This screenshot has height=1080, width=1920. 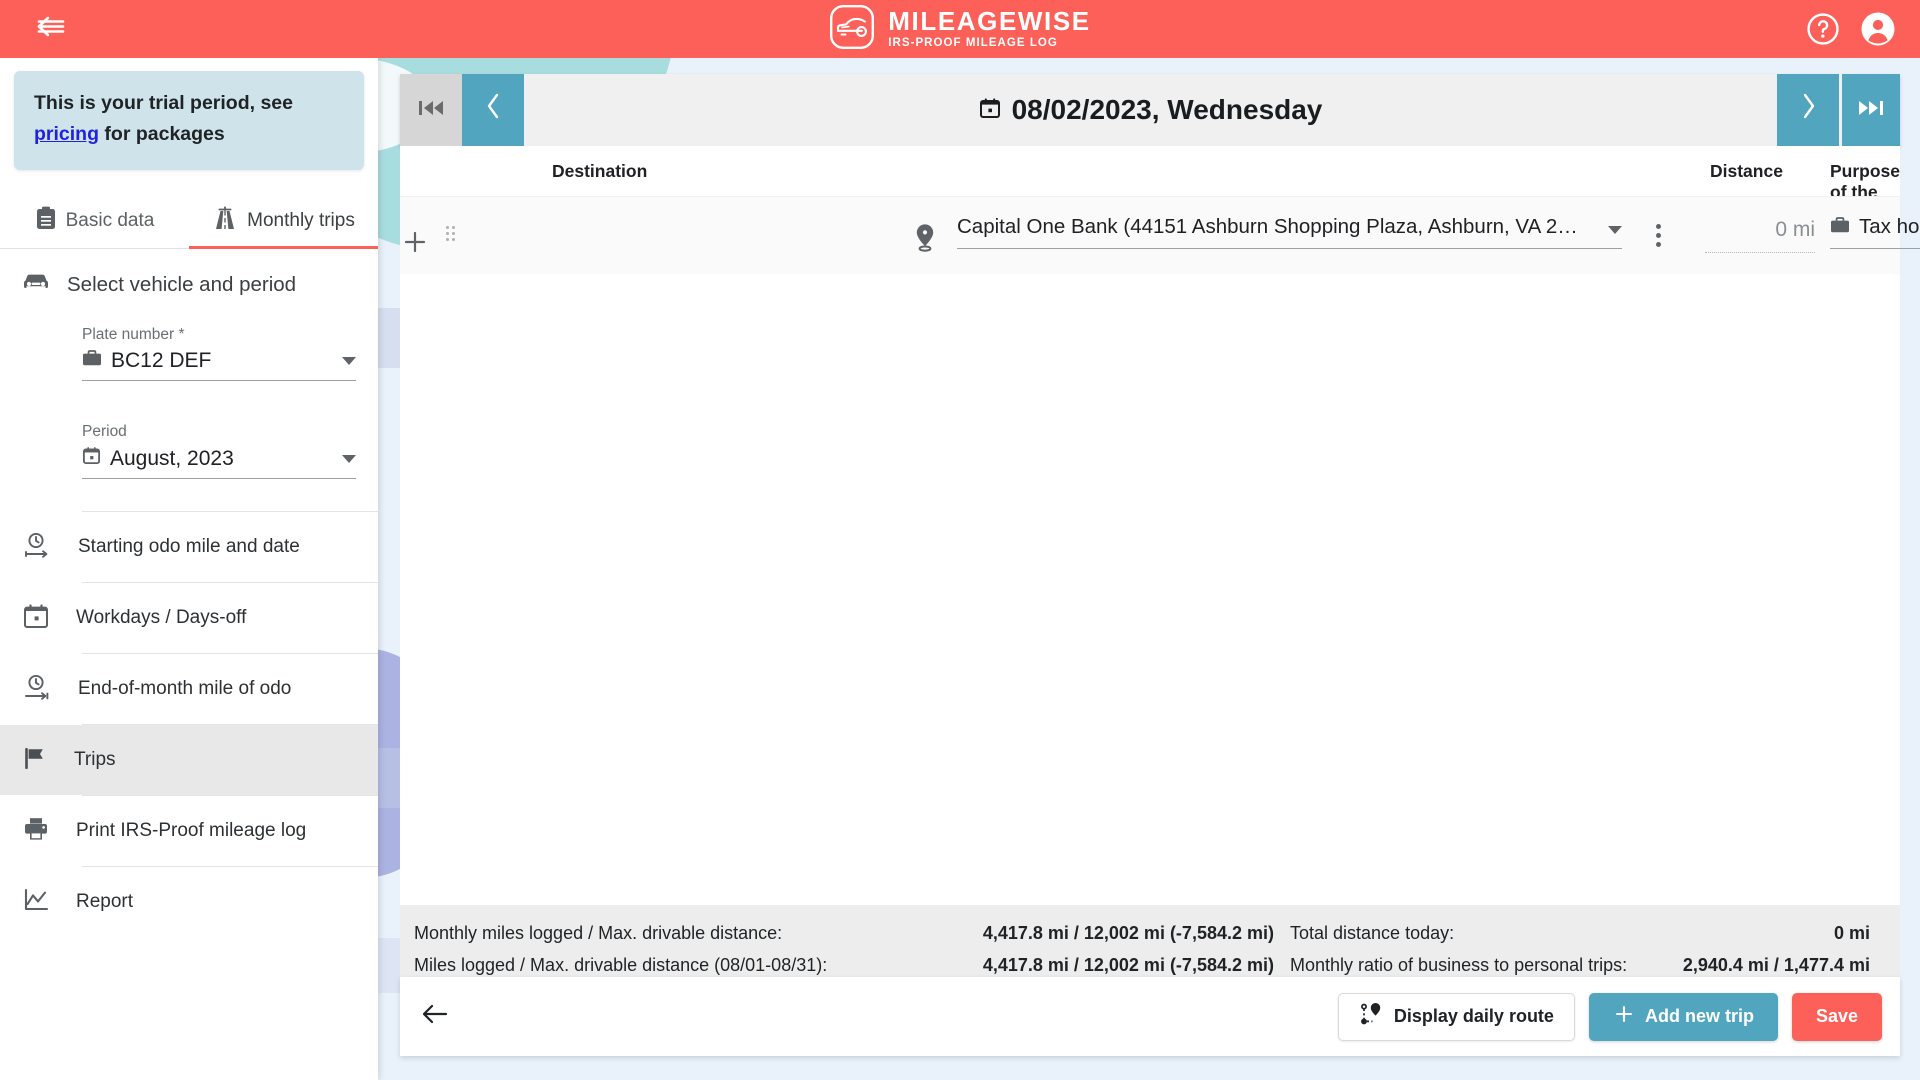 What do you see at coordinates (925, 239) in the screenshot?
I see `map-pin-icon` at bounding box center [925, 239].